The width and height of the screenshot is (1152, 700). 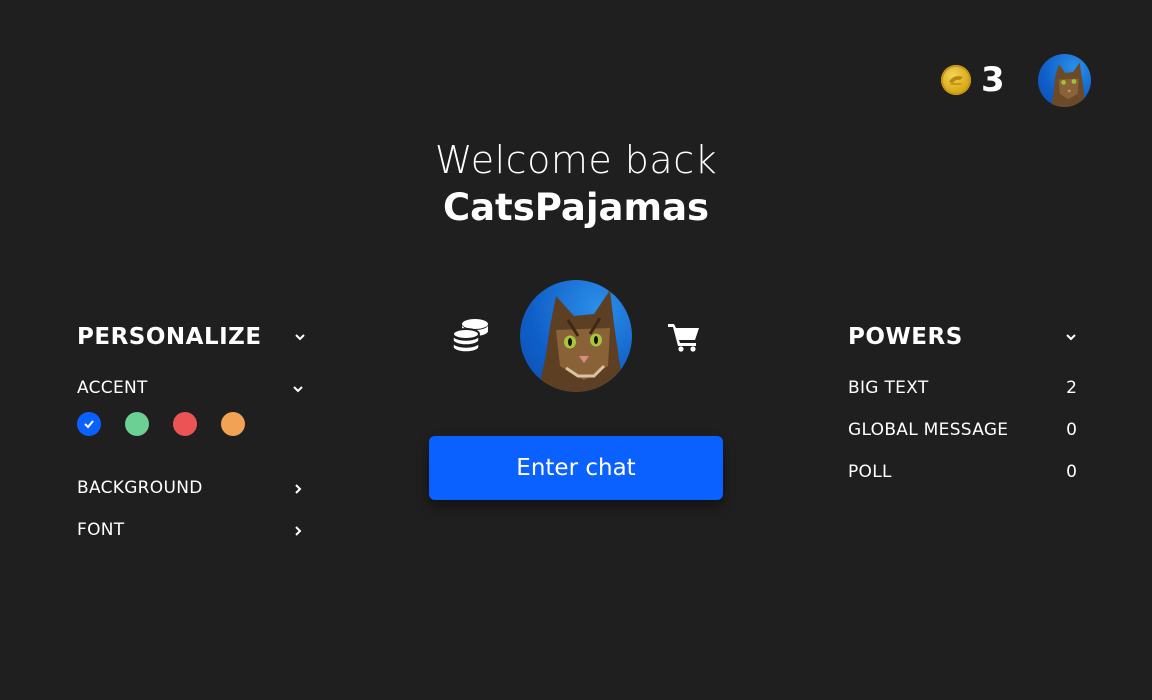 I want to click on main-avatar, so click(x=576, y=336).